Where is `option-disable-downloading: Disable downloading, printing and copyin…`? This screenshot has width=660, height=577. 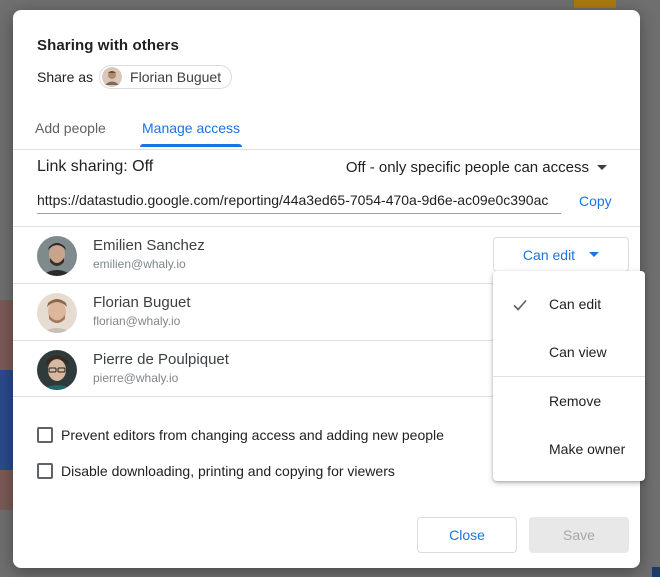 option-disable-downloading: Disable downloading, printing and copyin… is located at coordinates (216, 471).